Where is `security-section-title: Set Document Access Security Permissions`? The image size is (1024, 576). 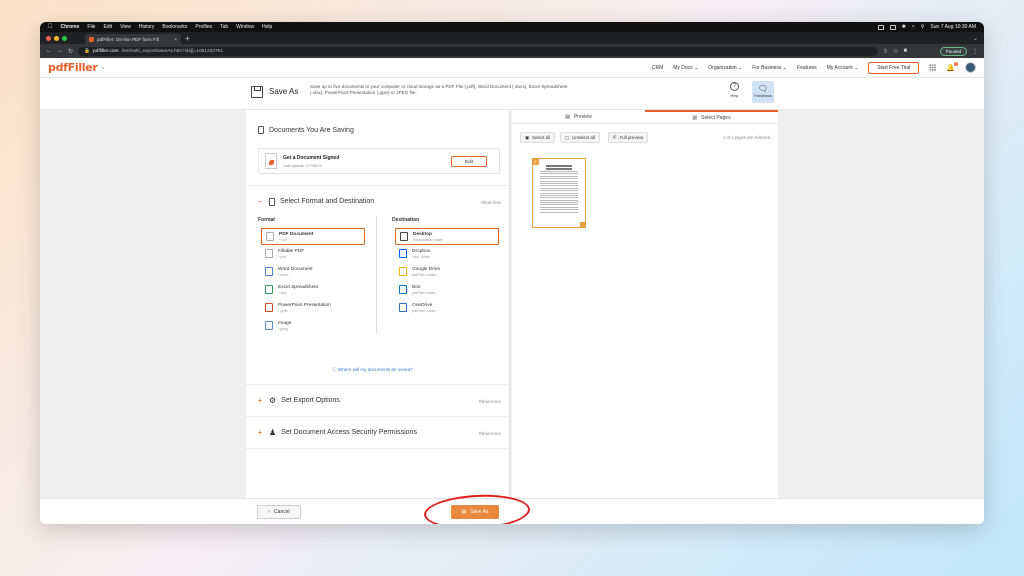
security-section-title: Set Document Access Security Permissions is located at coordinates (349, 432).